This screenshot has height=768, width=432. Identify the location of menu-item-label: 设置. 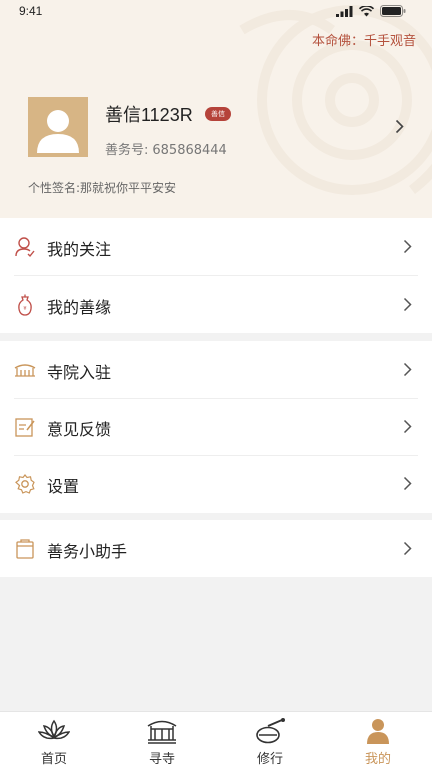
(63, 486).